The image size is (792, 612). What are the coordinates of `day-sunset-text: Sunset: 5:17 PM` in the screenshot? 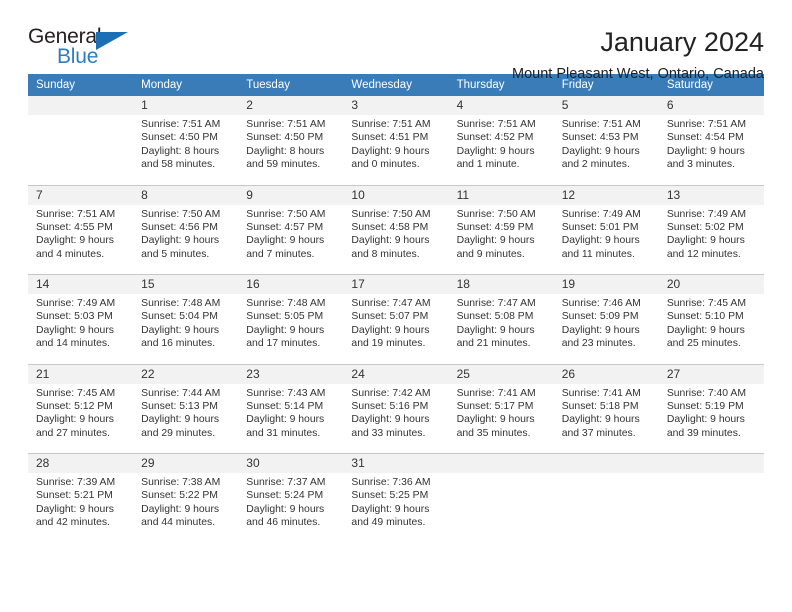 It's located at (495, 406).